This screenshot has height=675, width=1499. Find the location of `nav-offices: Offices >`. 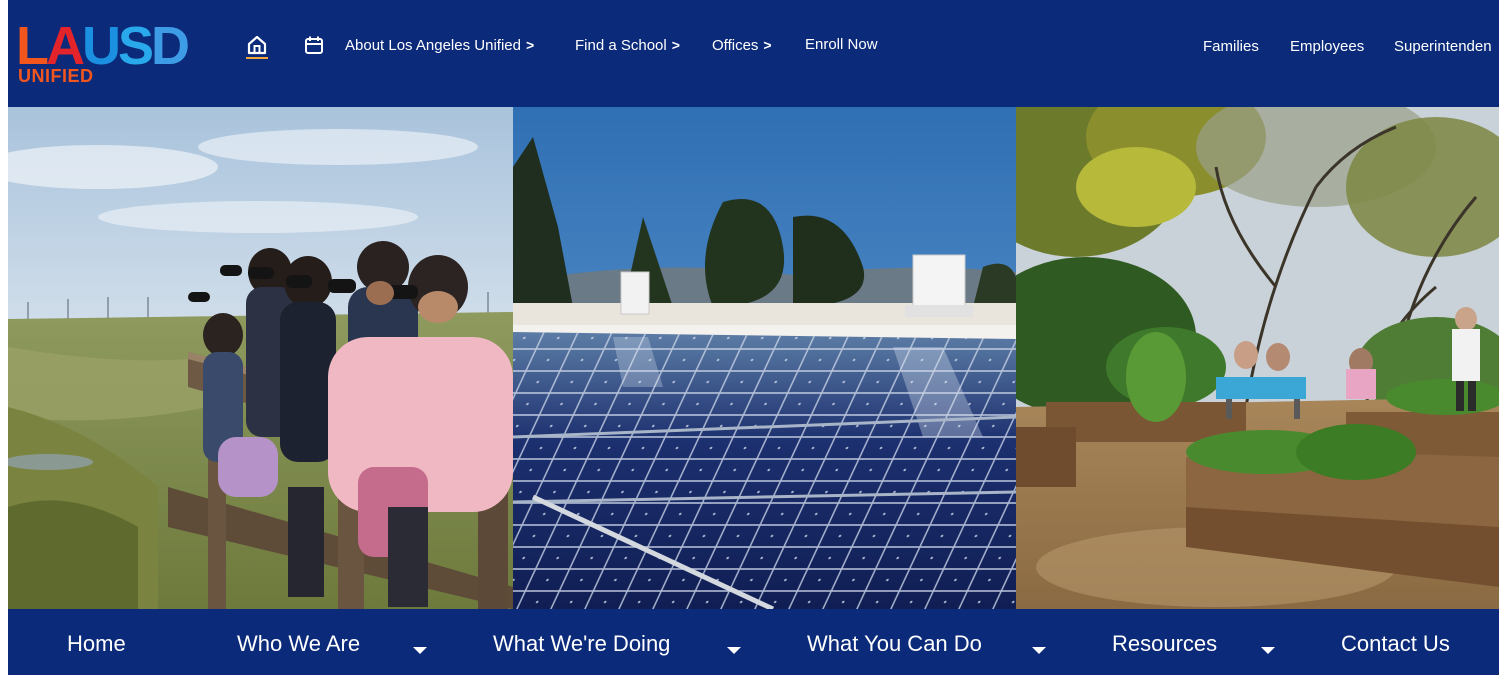

nav-offices: Offices > is located at coordinates (742, 45).